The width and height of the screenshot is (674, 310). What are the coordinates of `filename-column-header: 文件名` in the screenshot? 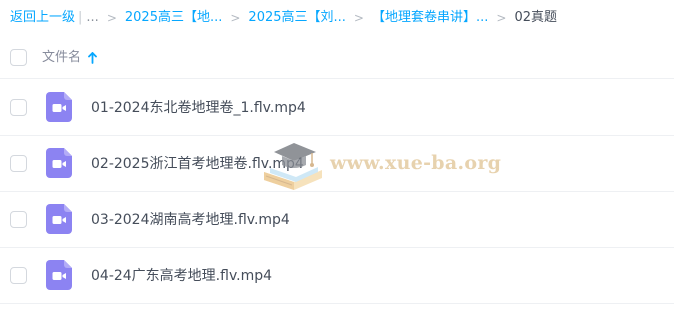 It's located at (69, 57).